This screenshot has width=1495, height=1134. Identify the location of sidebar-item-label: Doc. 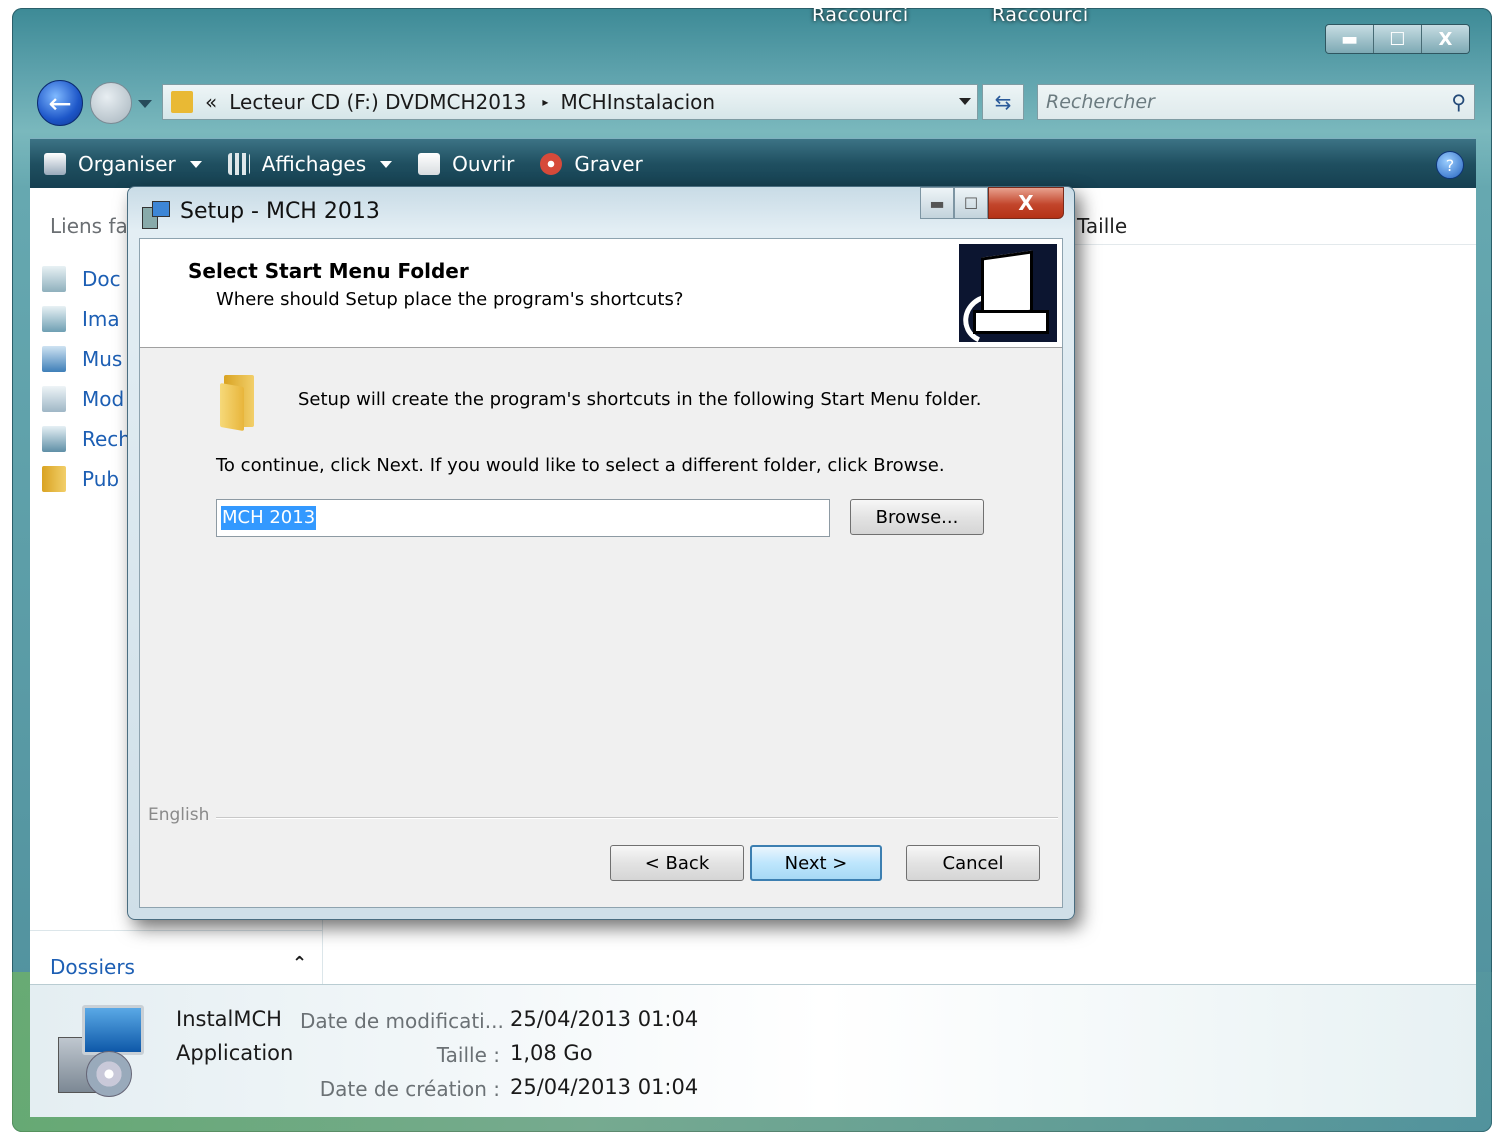
(101, 279).